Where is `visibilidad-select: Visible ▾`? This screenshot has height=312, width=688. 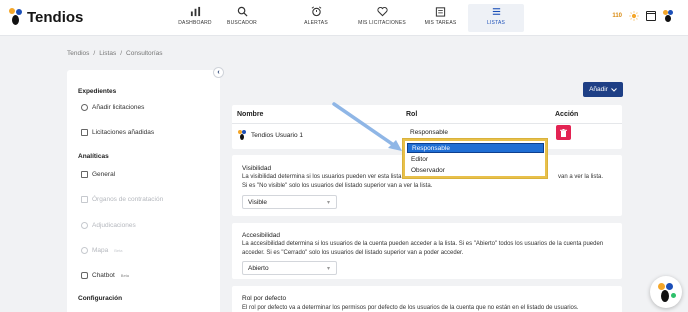 visibilidad-select: Visible ▾ is located at coordinates (289, 202).